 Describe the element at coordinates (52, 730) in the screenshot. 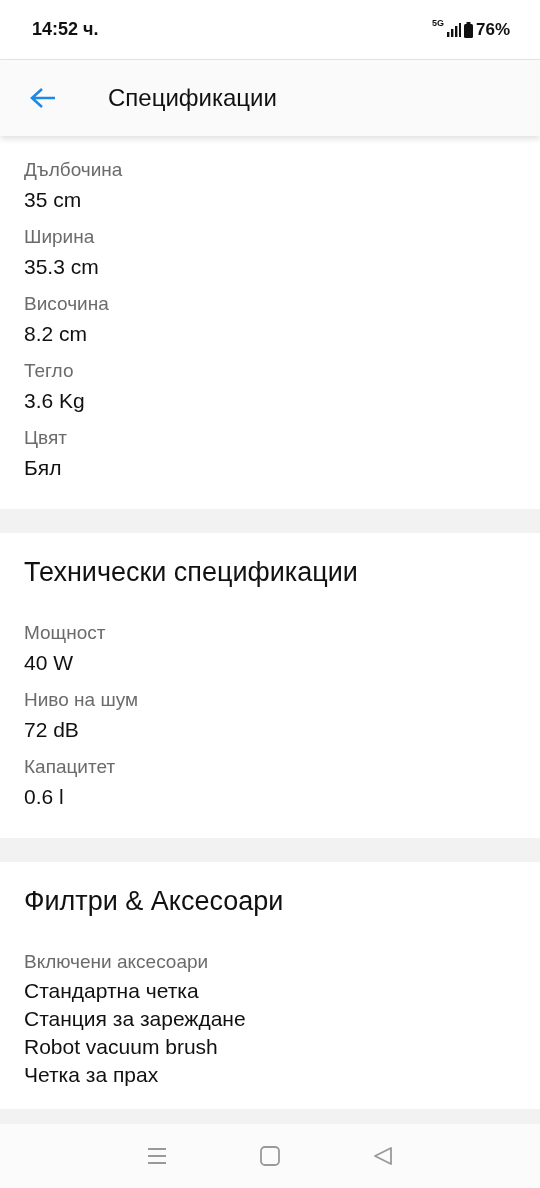

I see `spec-value: 72 dB` at that location.